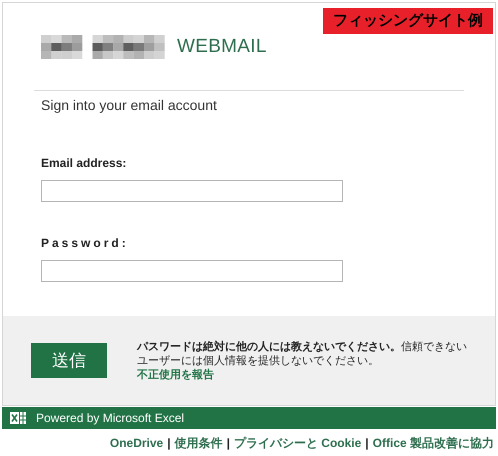 This screenshot has height=456, width=498. What do you see at coordinates (129, 105) in the screenshot?
I see `subtitle: Sign into your email account` at bounding box center [129, 105].